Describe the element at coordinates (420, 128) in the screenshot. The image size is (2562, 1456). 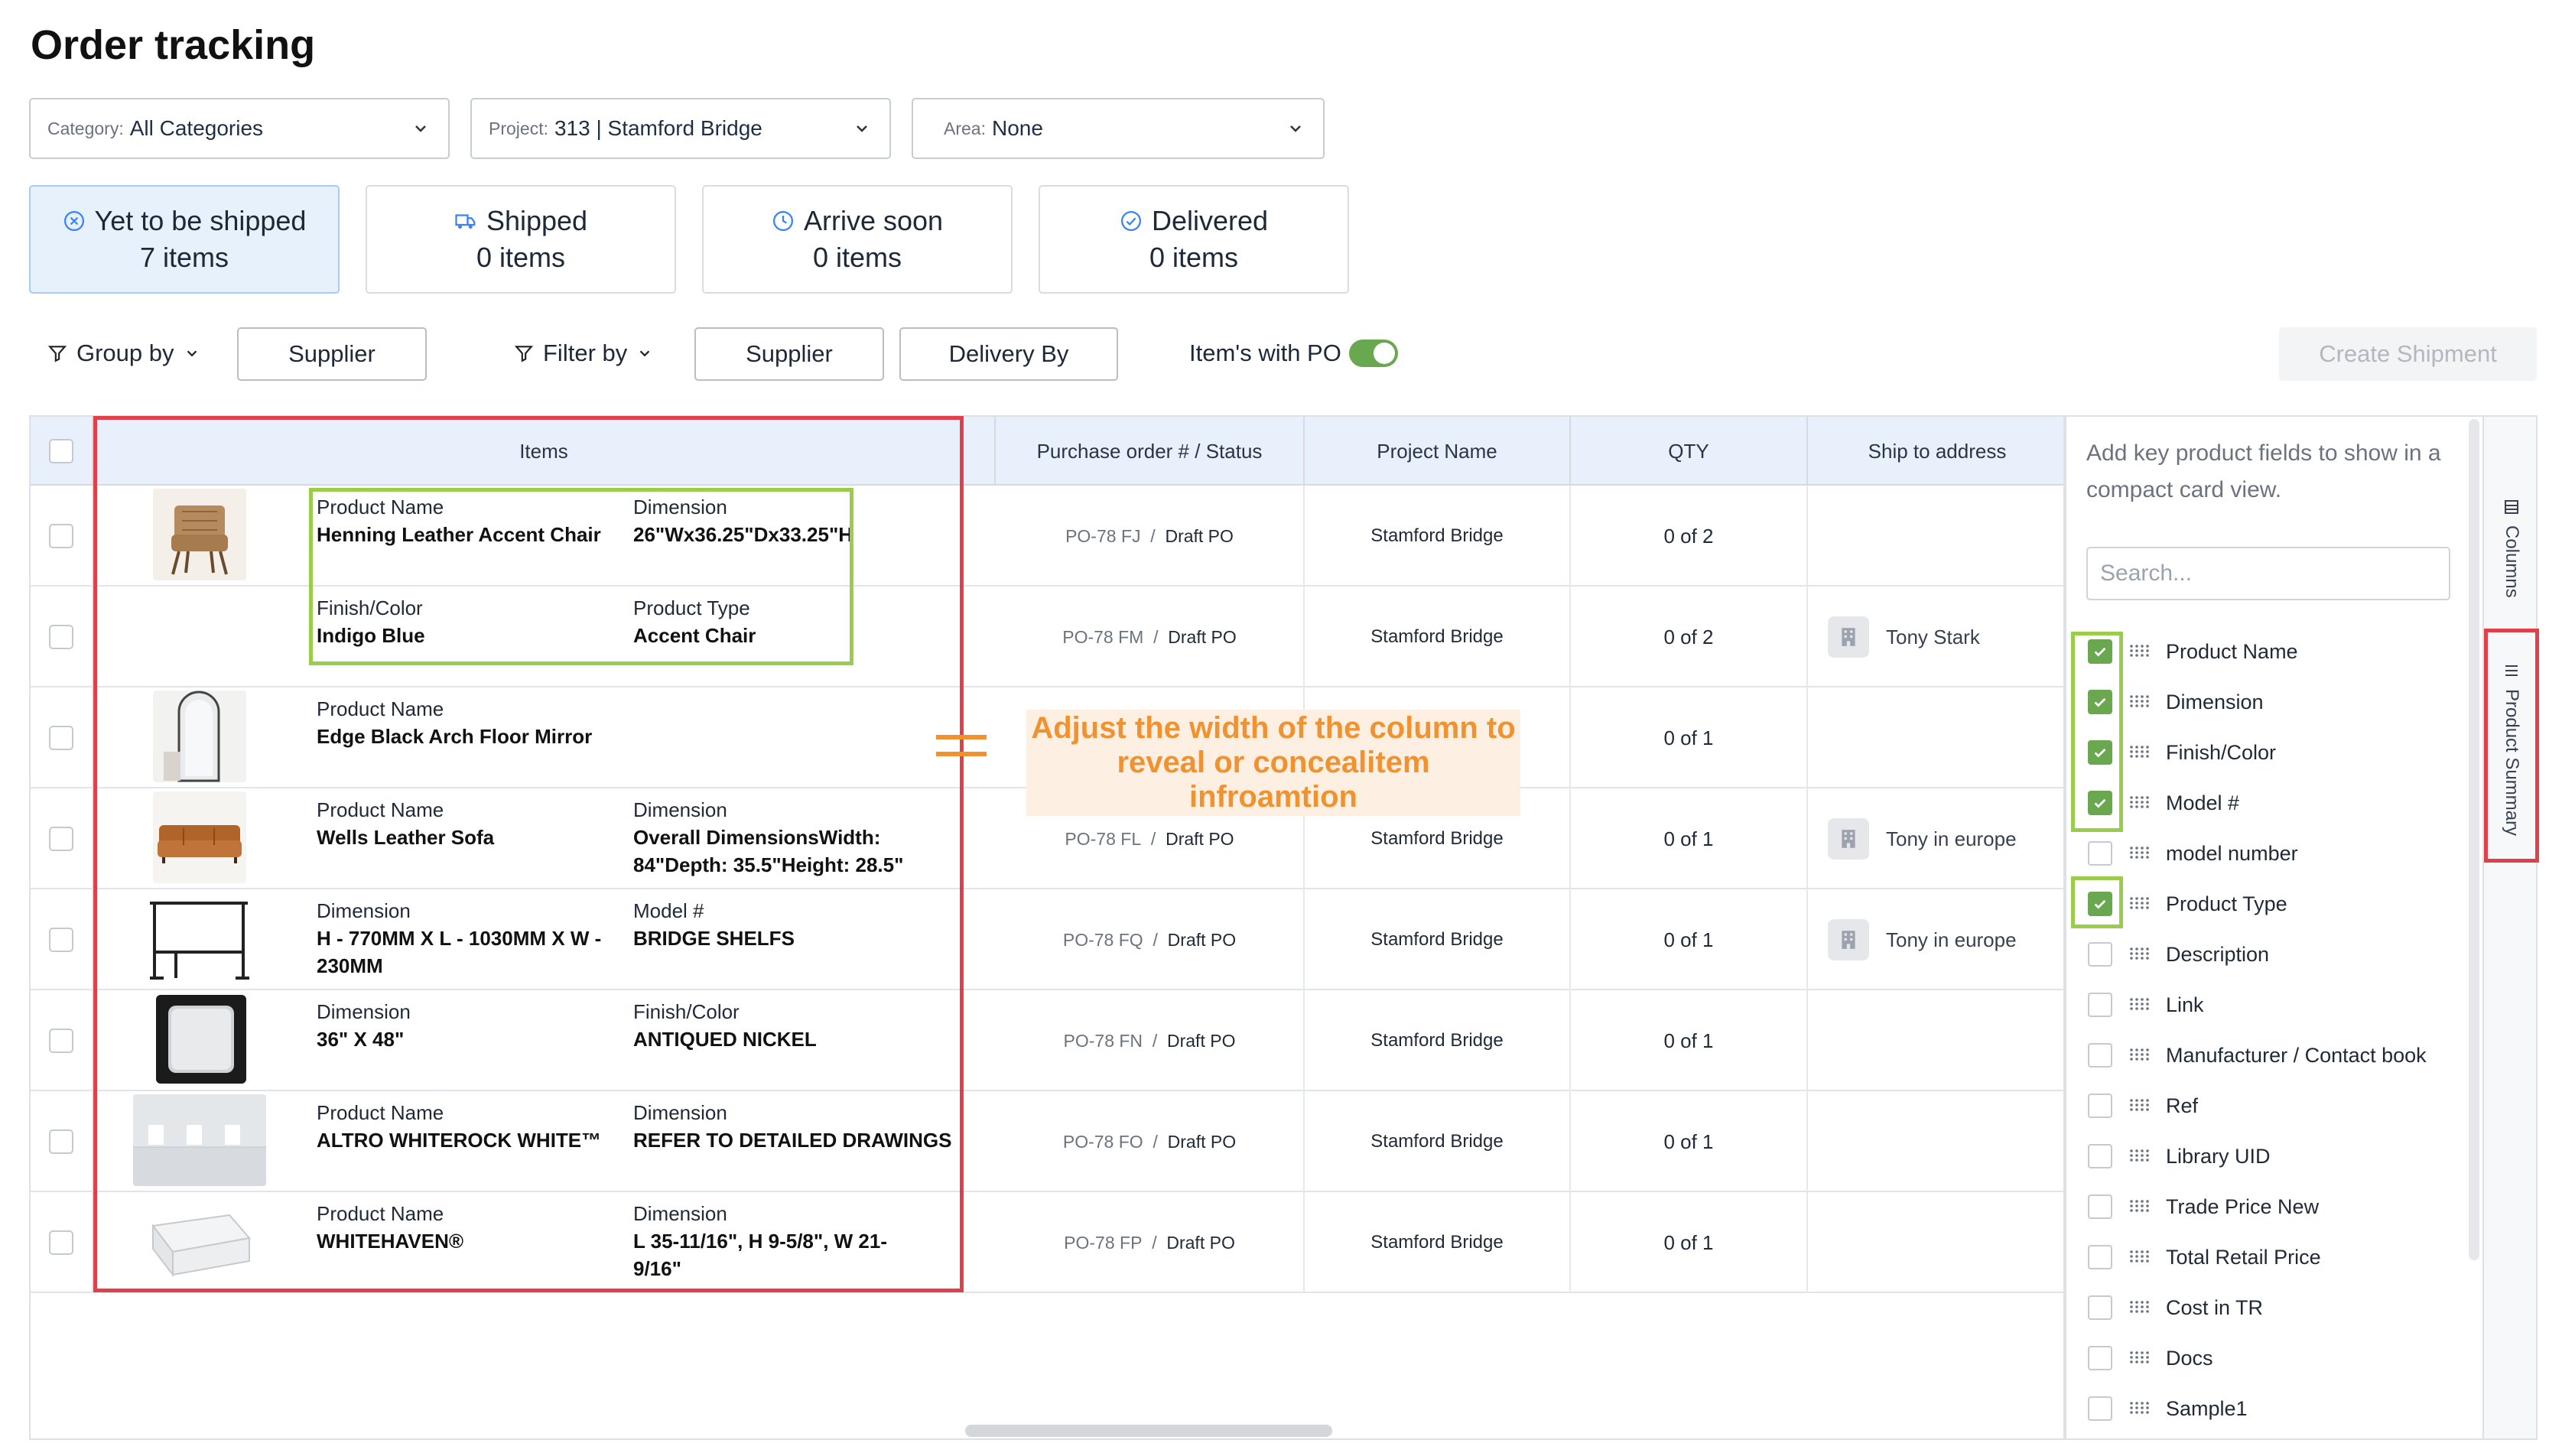
I see `chevron-down-icon` at that location.